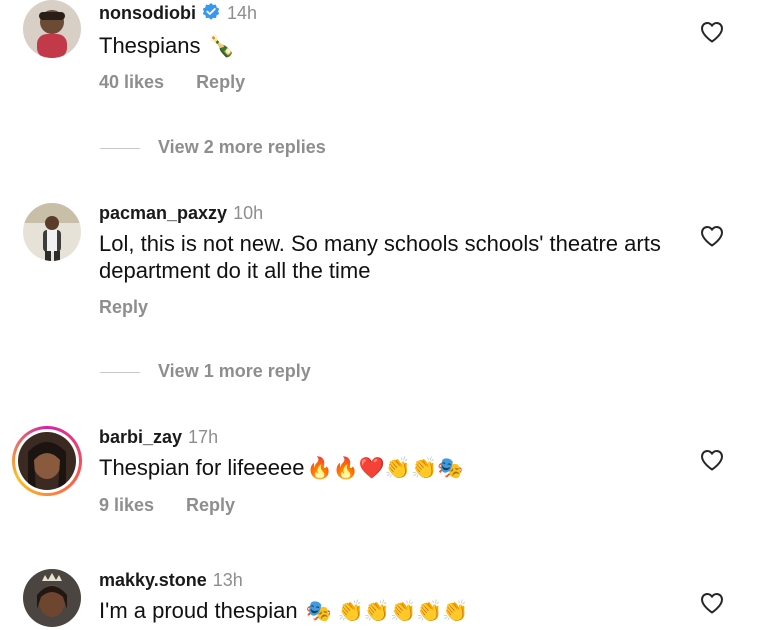 Image resolution: width=768 pixels, height=630 pixels. I want to click on comment-text: I'm a proud thespian 🎭 👏👏👏👏👏, so click(394, 611).